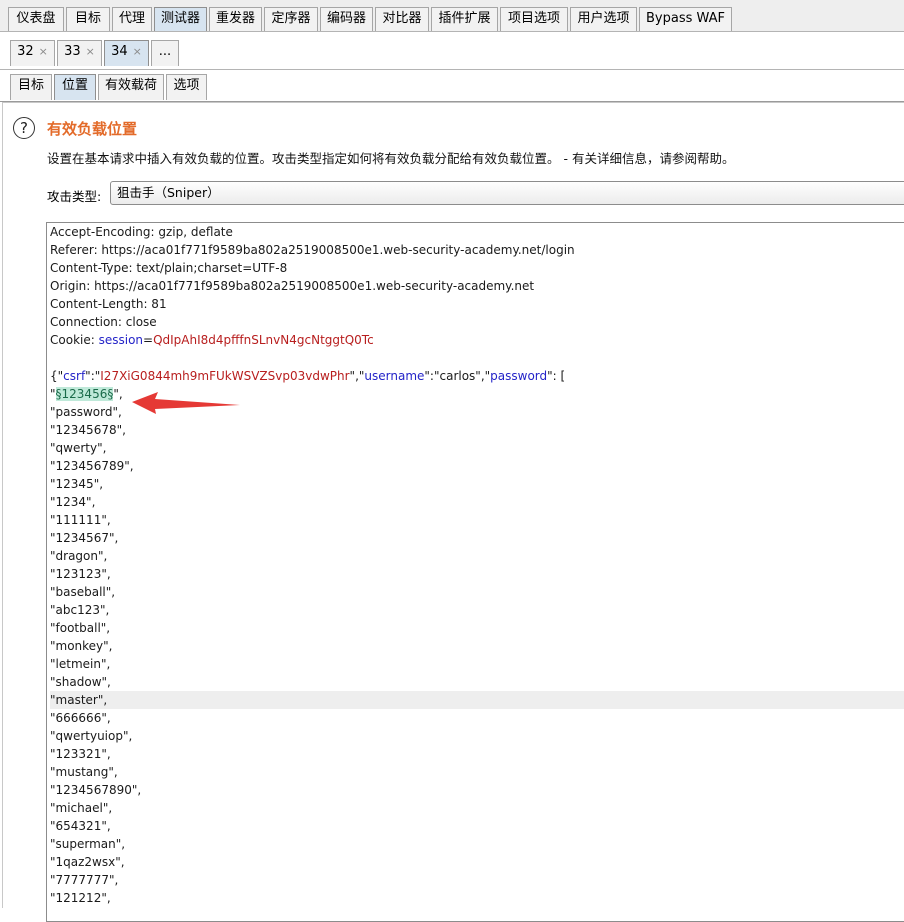 Image resolution: width=904 pixels, height=922 pixels. I want to click on header-line: Content-Length: 81, so click(477, 304).